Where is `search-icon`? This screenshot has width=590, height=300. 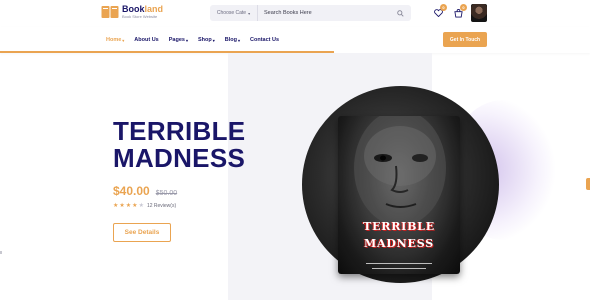
search-icon is located at coordinates (400, 13).